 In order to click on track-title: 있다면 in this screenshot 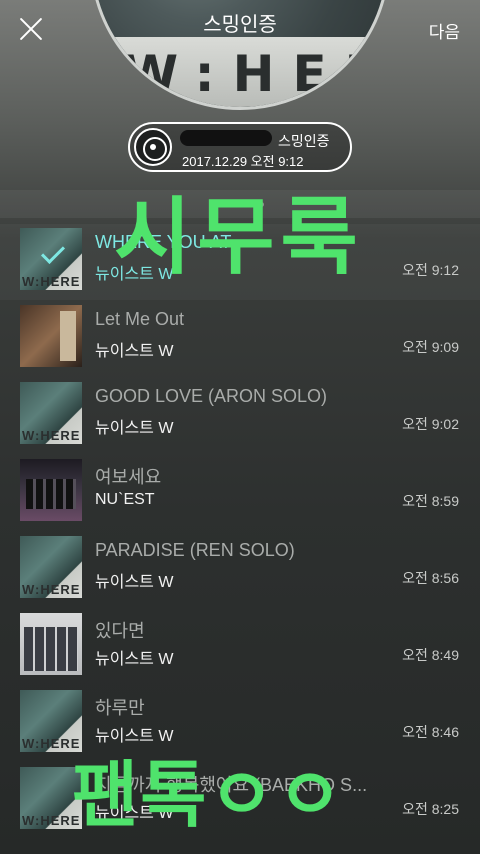, I will do `click(120, 631)`.